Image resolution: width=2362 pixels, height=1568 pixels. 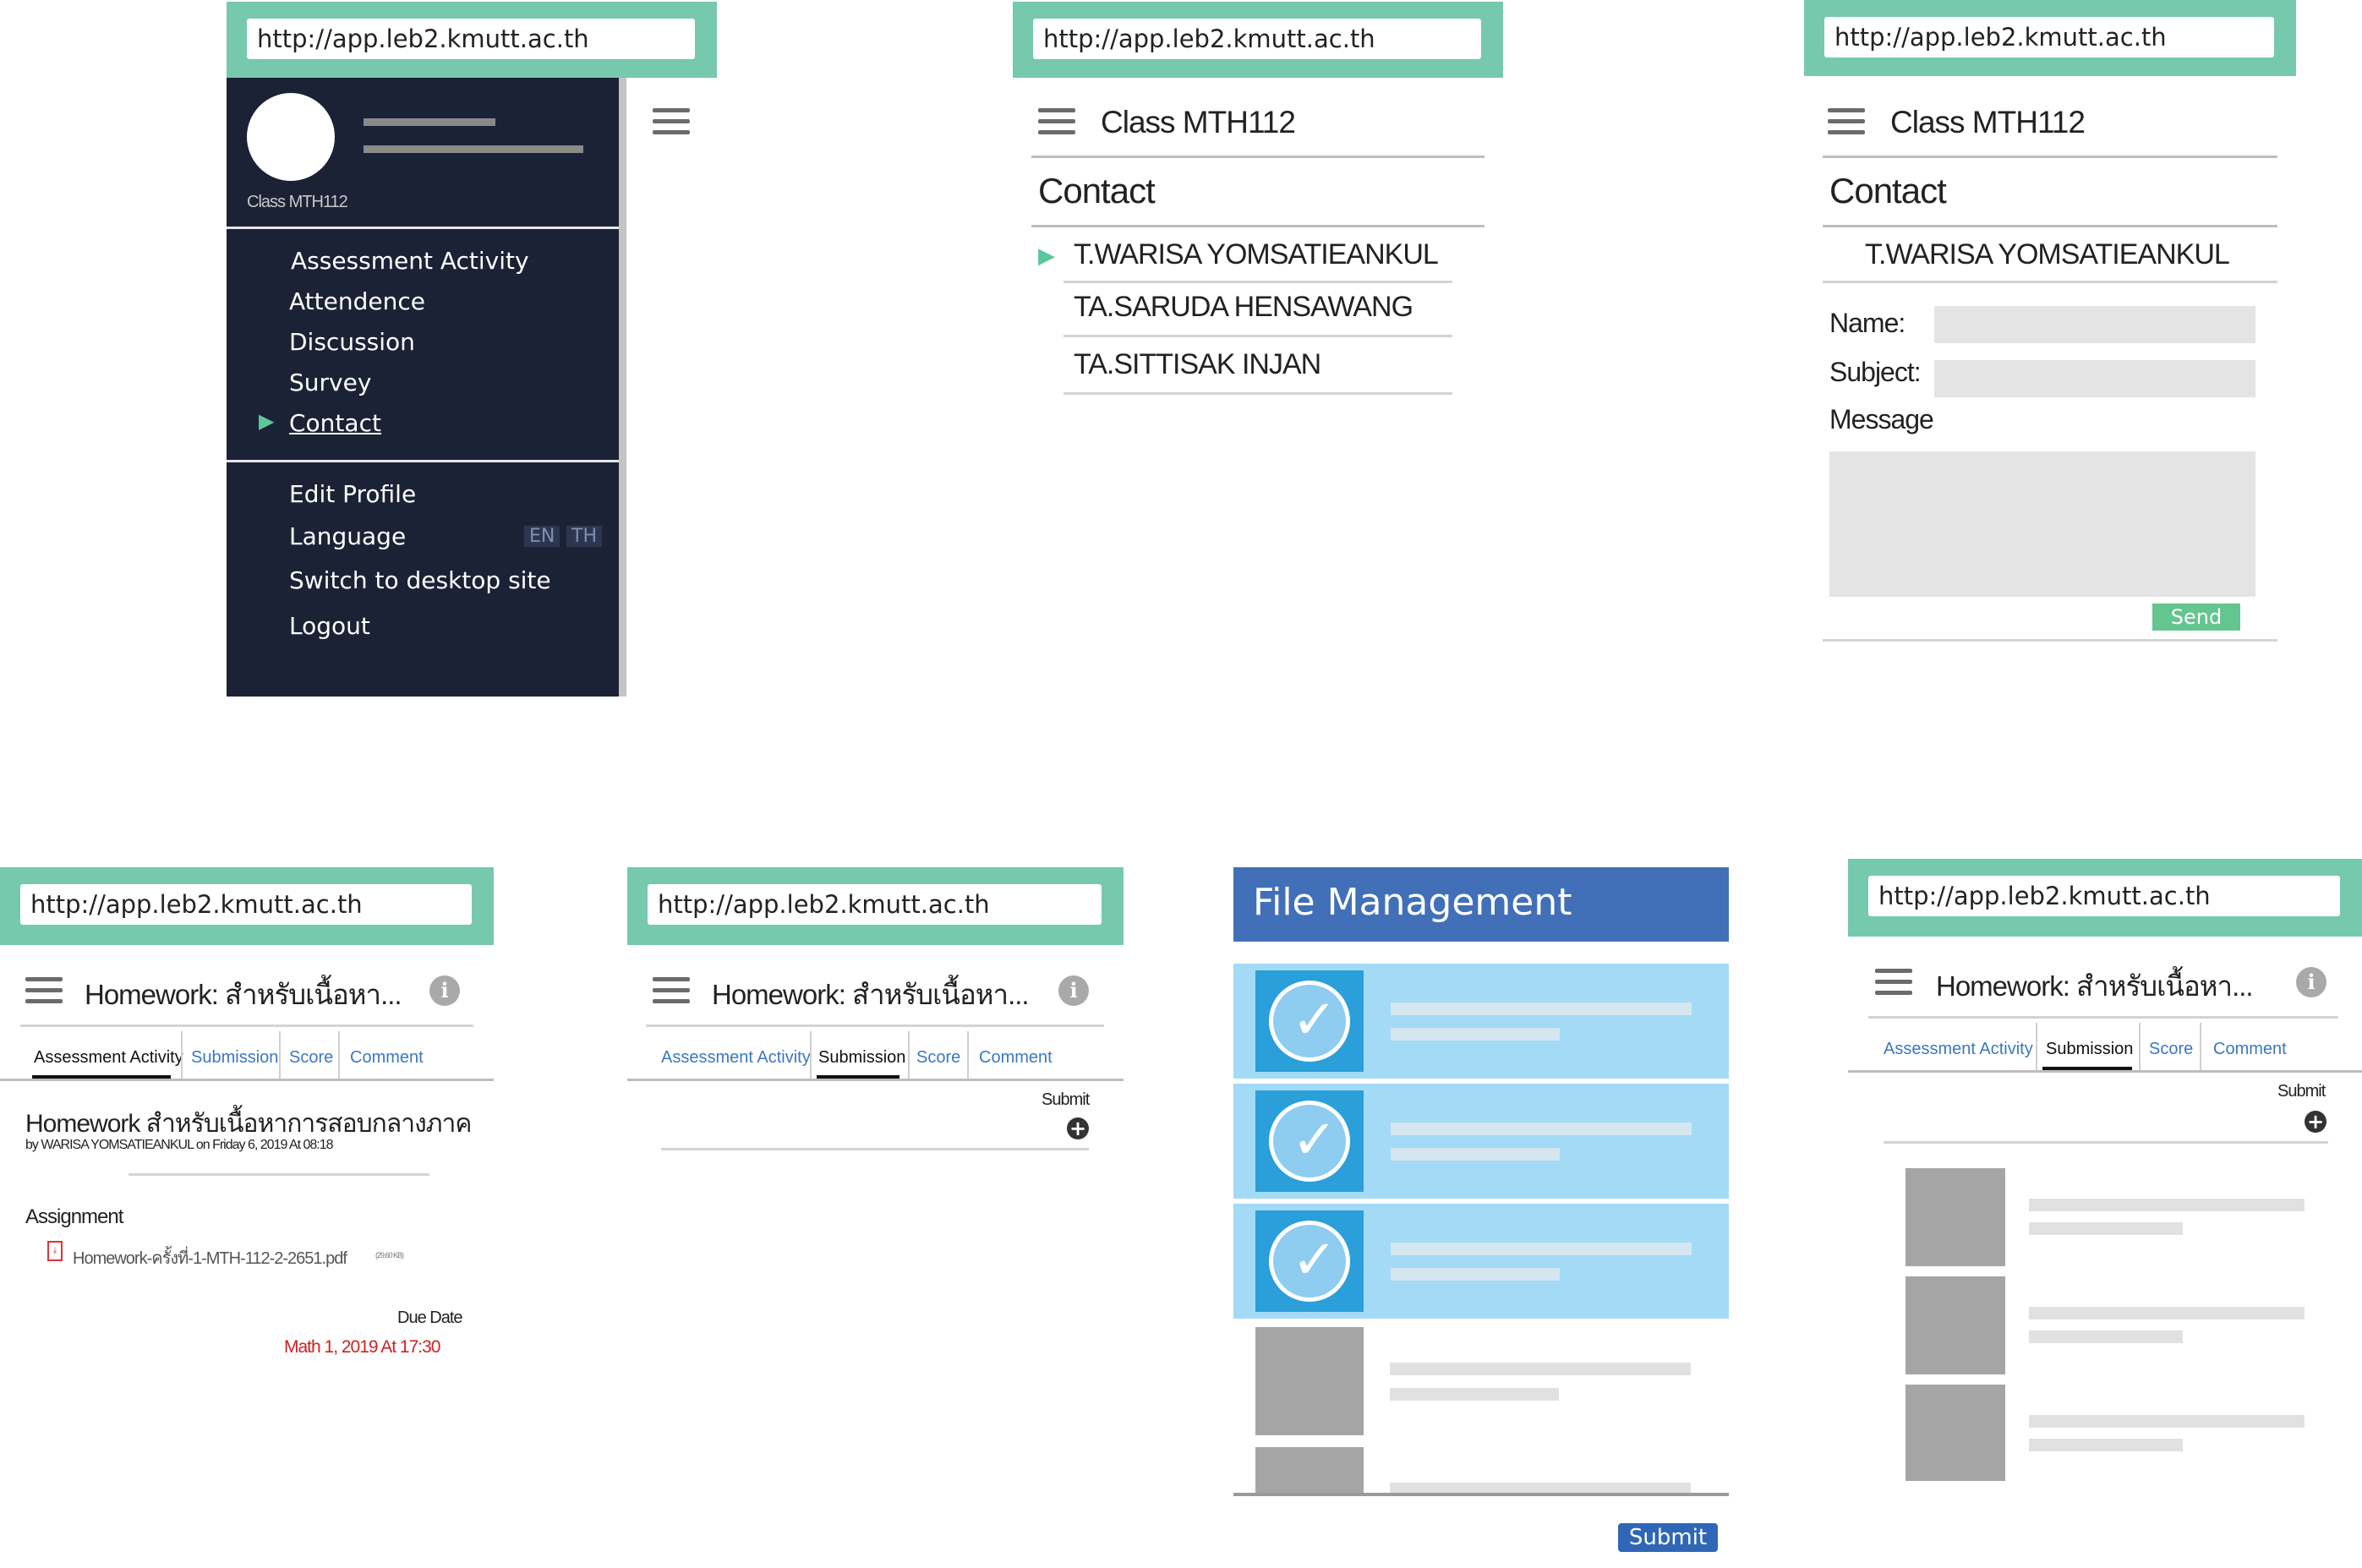 What do you see at coordinates (473, 149) in the screenshot?
I see `profile-detail-placeholder` at bounding box center [473, 149].